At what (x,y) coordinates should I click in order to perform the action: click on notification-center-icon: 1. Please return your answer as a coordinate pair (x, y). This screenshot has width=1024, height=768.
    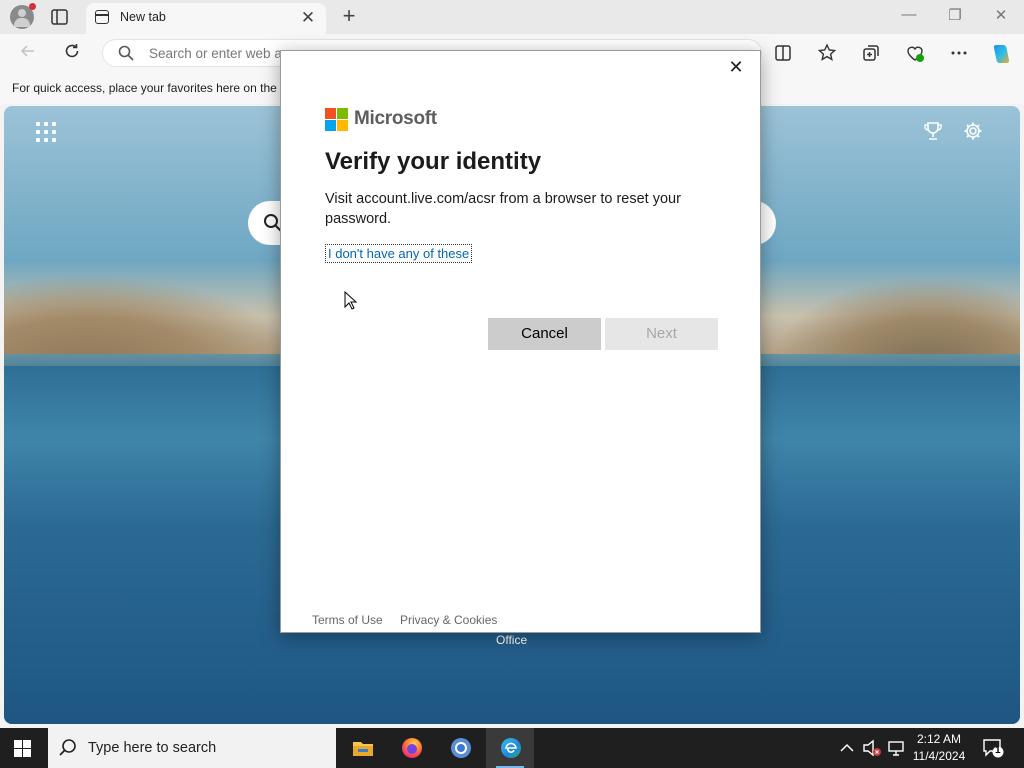
    Looking at the image, I should click on (993, 748).